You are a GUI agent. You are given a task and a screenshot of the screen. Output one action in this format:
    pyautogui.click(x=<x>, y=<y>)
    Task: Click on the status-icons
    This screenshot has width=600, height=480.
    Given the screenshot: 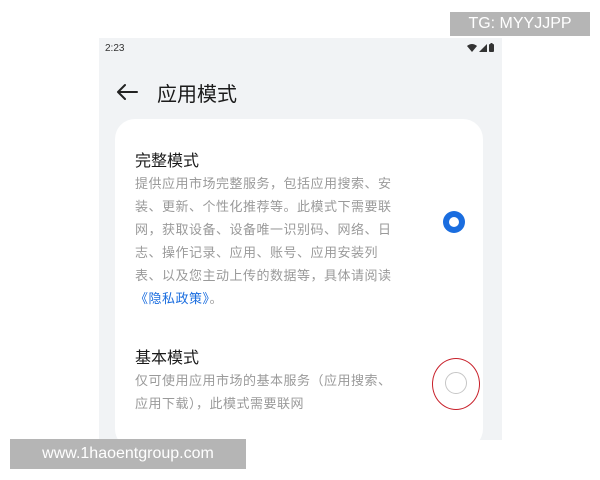 What is the action you would take?
    pyautogui.click(x=480, y=47)
    